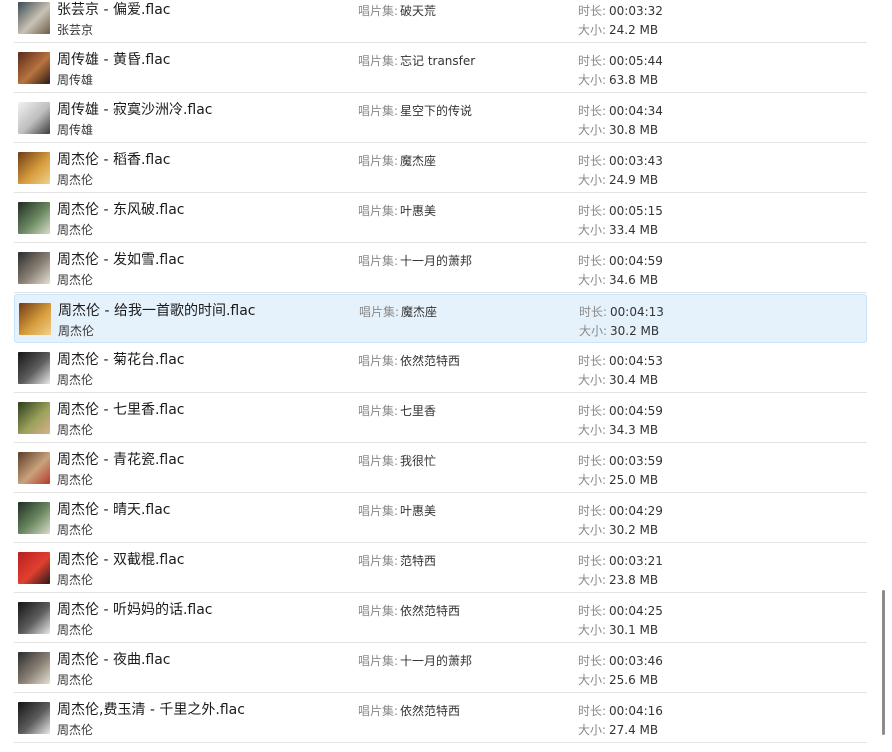 The width and height of the screenshot is (892, 752). I want to click on track-size: 23.8 MB, so click(634, 580).